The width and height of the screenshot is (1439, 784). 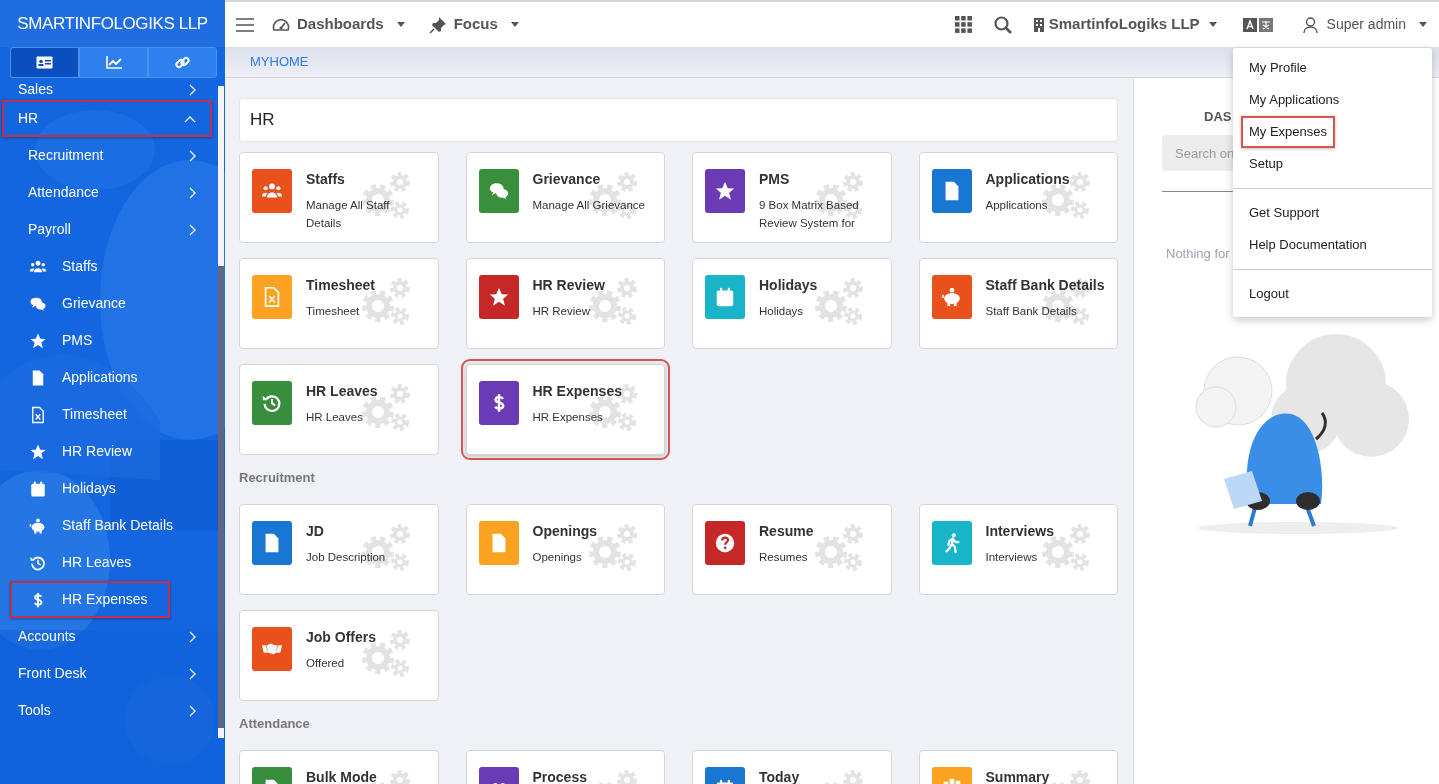 I want to click on app-card: HR Leaves HR Leaves, so click(x=339, y=409).